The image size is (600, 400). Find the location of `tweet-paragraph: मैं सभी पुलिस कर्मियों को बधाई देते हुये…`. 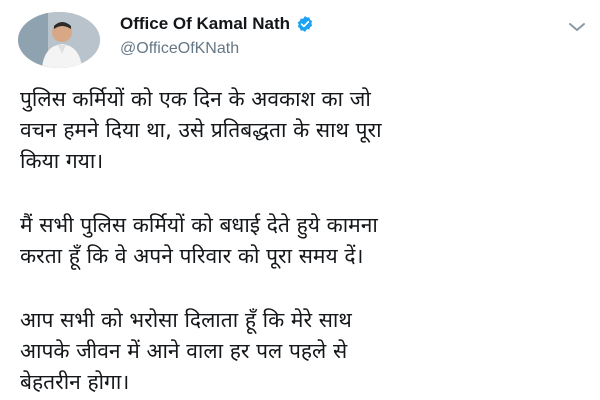

tweet-paragraph: मैं सभी पुलिस कर्मियों को बधाई देते हुये… is located at coordinates (199, 240).